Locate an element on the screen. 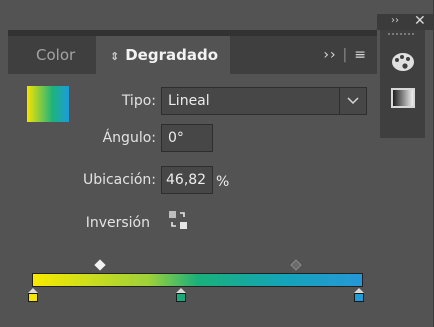 This screenshot has height=327, width=434. side-dock: ›› ✕ is located at coordinates (405, 170).